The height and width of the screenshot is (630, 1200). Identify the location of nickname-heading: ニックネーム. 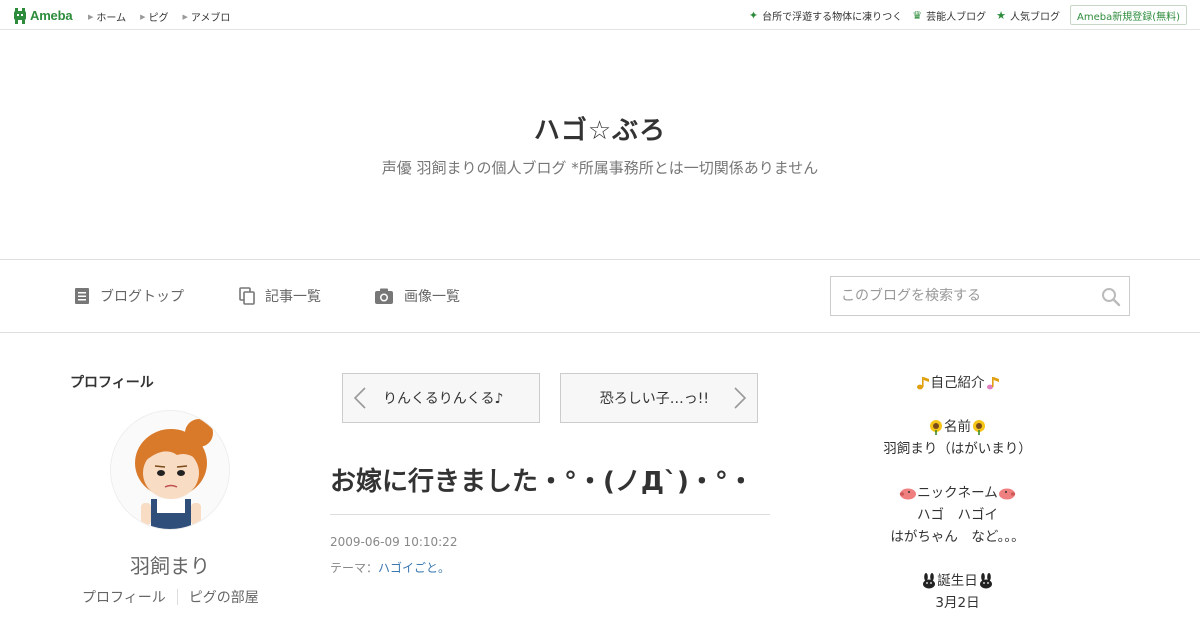
(957, 493).